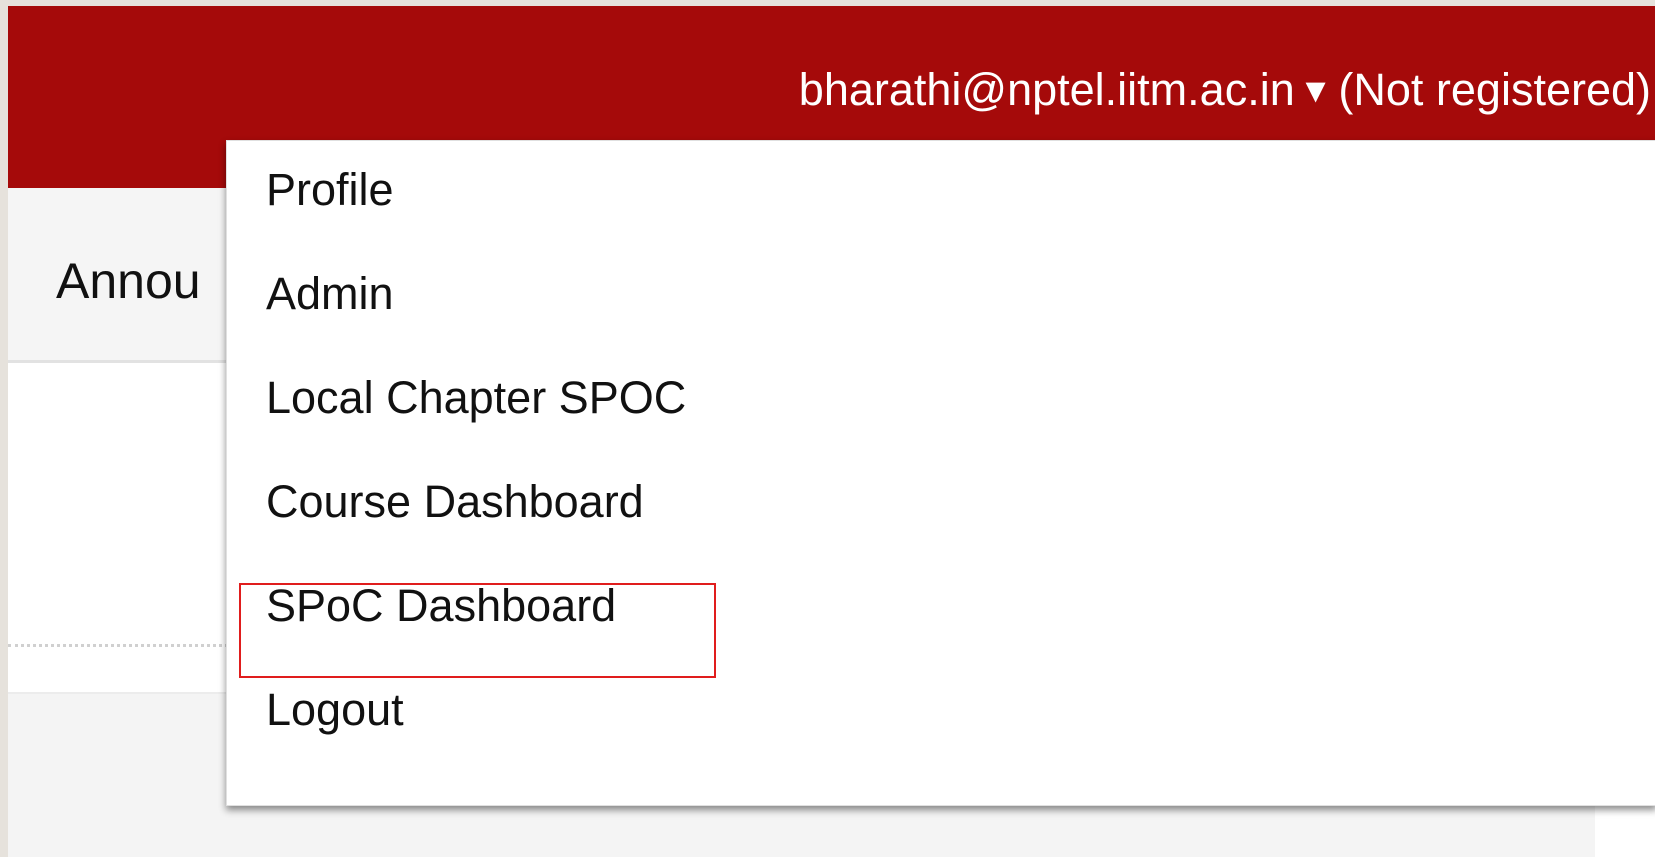 This screenshot has width=1655, height=857. I want to click on menu-item-admin: Admin, so click(330, 294).